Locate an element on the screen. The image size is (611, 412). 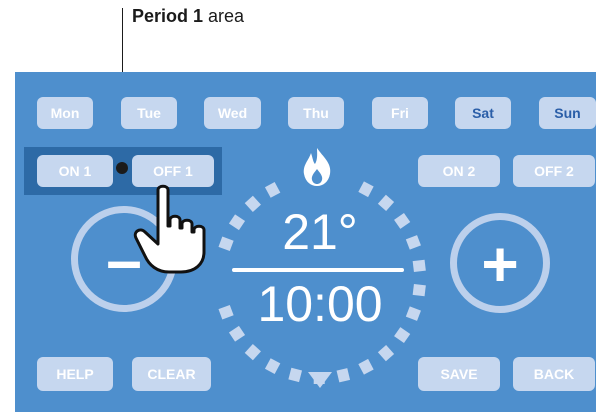
callout-dot is located at coordinates (122, 168).